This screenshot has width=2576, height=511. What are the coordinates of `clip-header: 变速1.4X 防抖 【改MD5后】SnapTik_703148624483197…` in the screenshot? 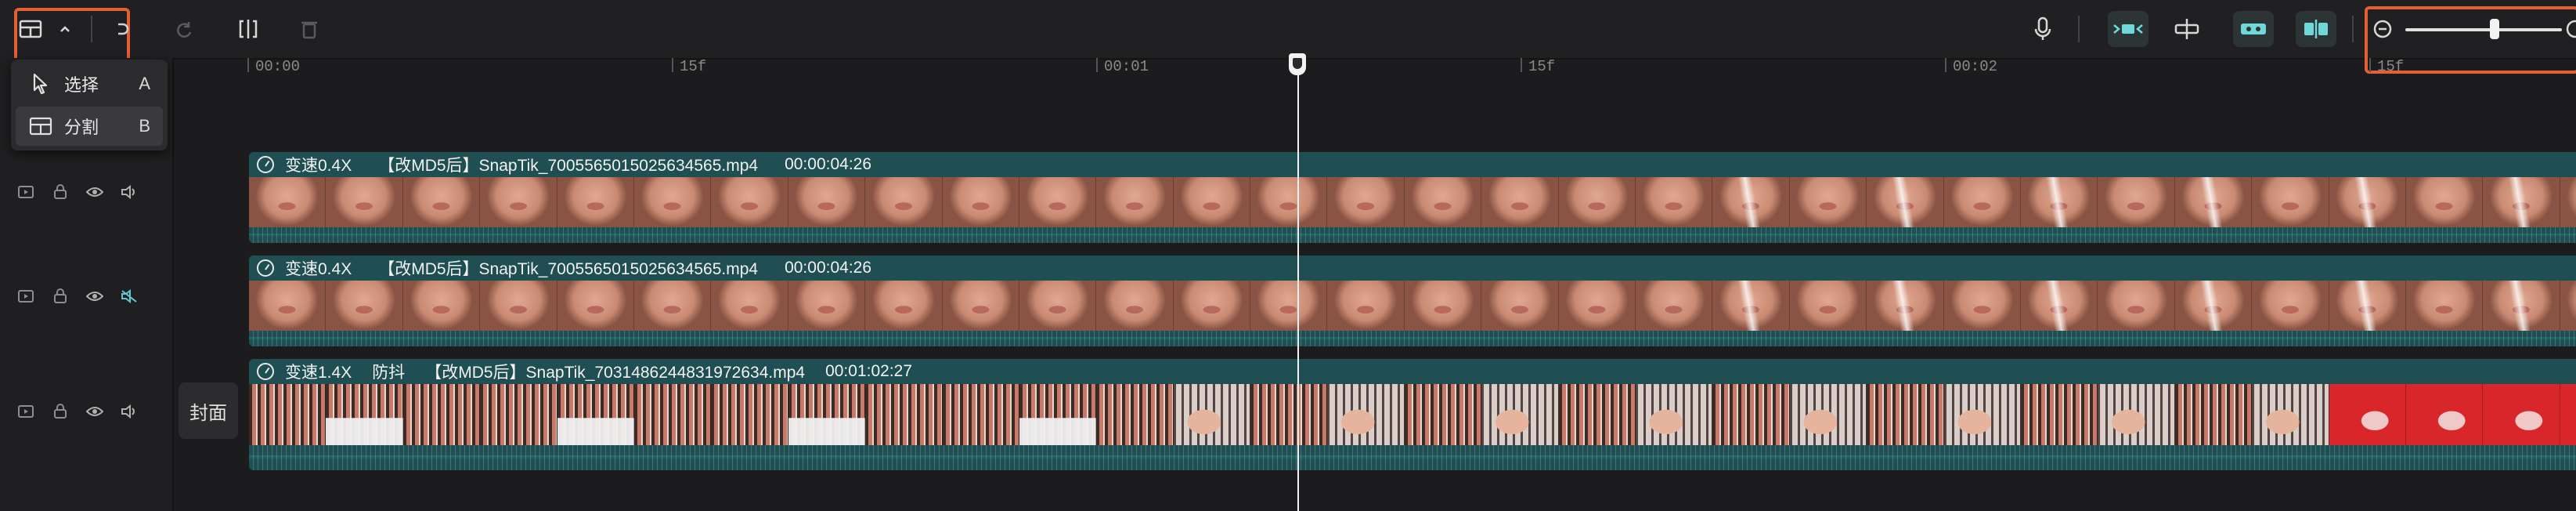 It's located at (1412, 371).